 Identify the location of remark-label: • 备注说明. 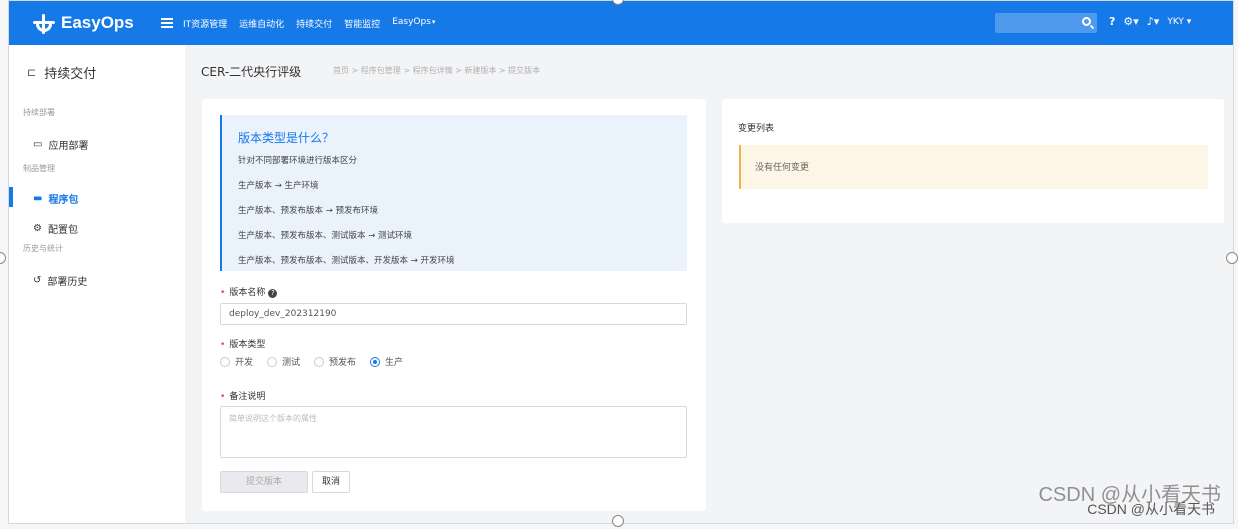
(242, 395).